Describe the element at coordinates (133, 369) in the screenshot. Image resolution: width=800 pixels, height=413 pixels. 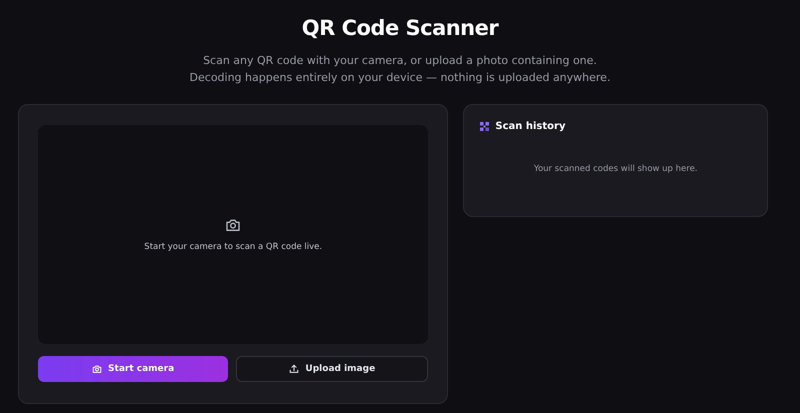
I see `start-camera-button: Start camera` at that location.